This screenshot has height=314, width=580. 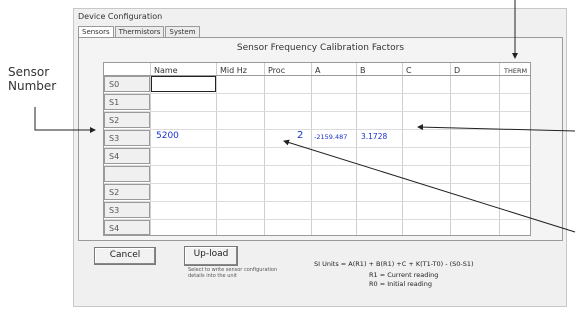 What do you see at coordinates (127, 84) in the screenshot?
I see `row-label-s0: S0` at bounding box center [127, 84].